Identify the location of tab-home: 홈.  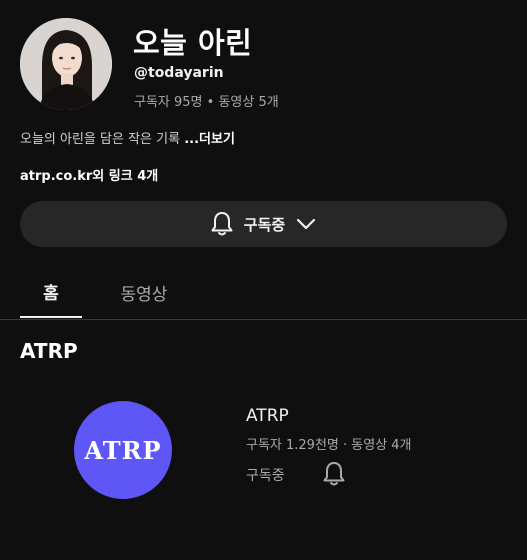
(51, 292).